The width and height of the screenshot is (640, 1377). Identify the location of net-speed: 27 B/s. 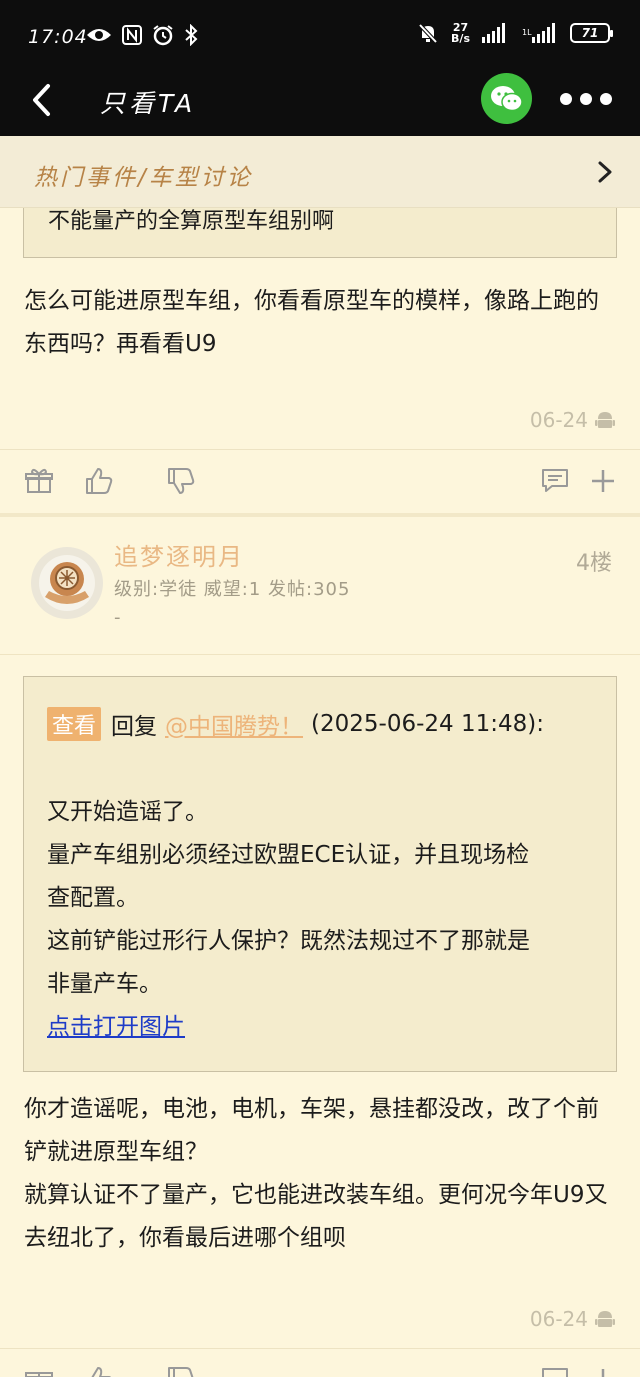
(460, 33).